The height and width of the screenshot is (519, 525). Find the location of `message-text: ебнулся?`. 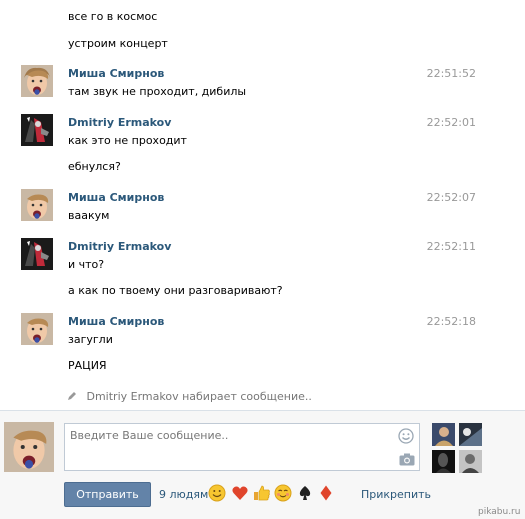

message-text: ебнулся? is located at coordinates (94, 166).